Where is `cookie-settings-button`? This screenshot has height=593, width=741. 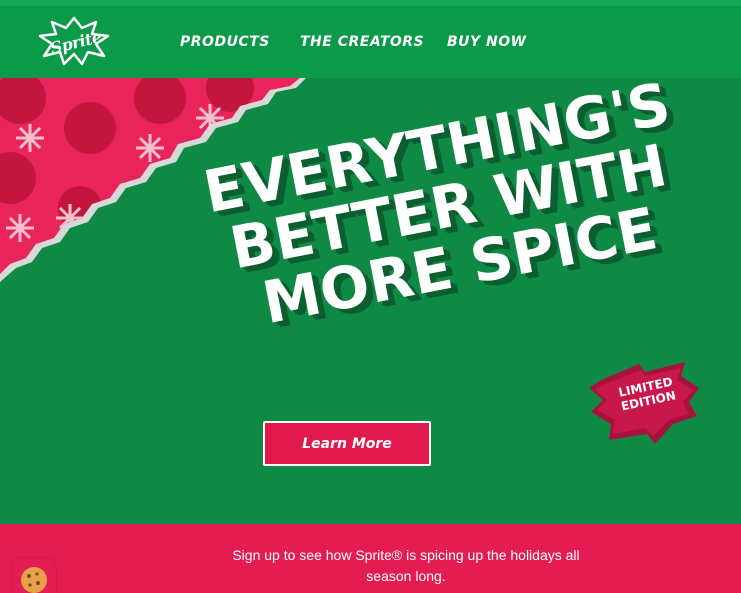 cookie-settings-button is located at coordinates (34, 575).